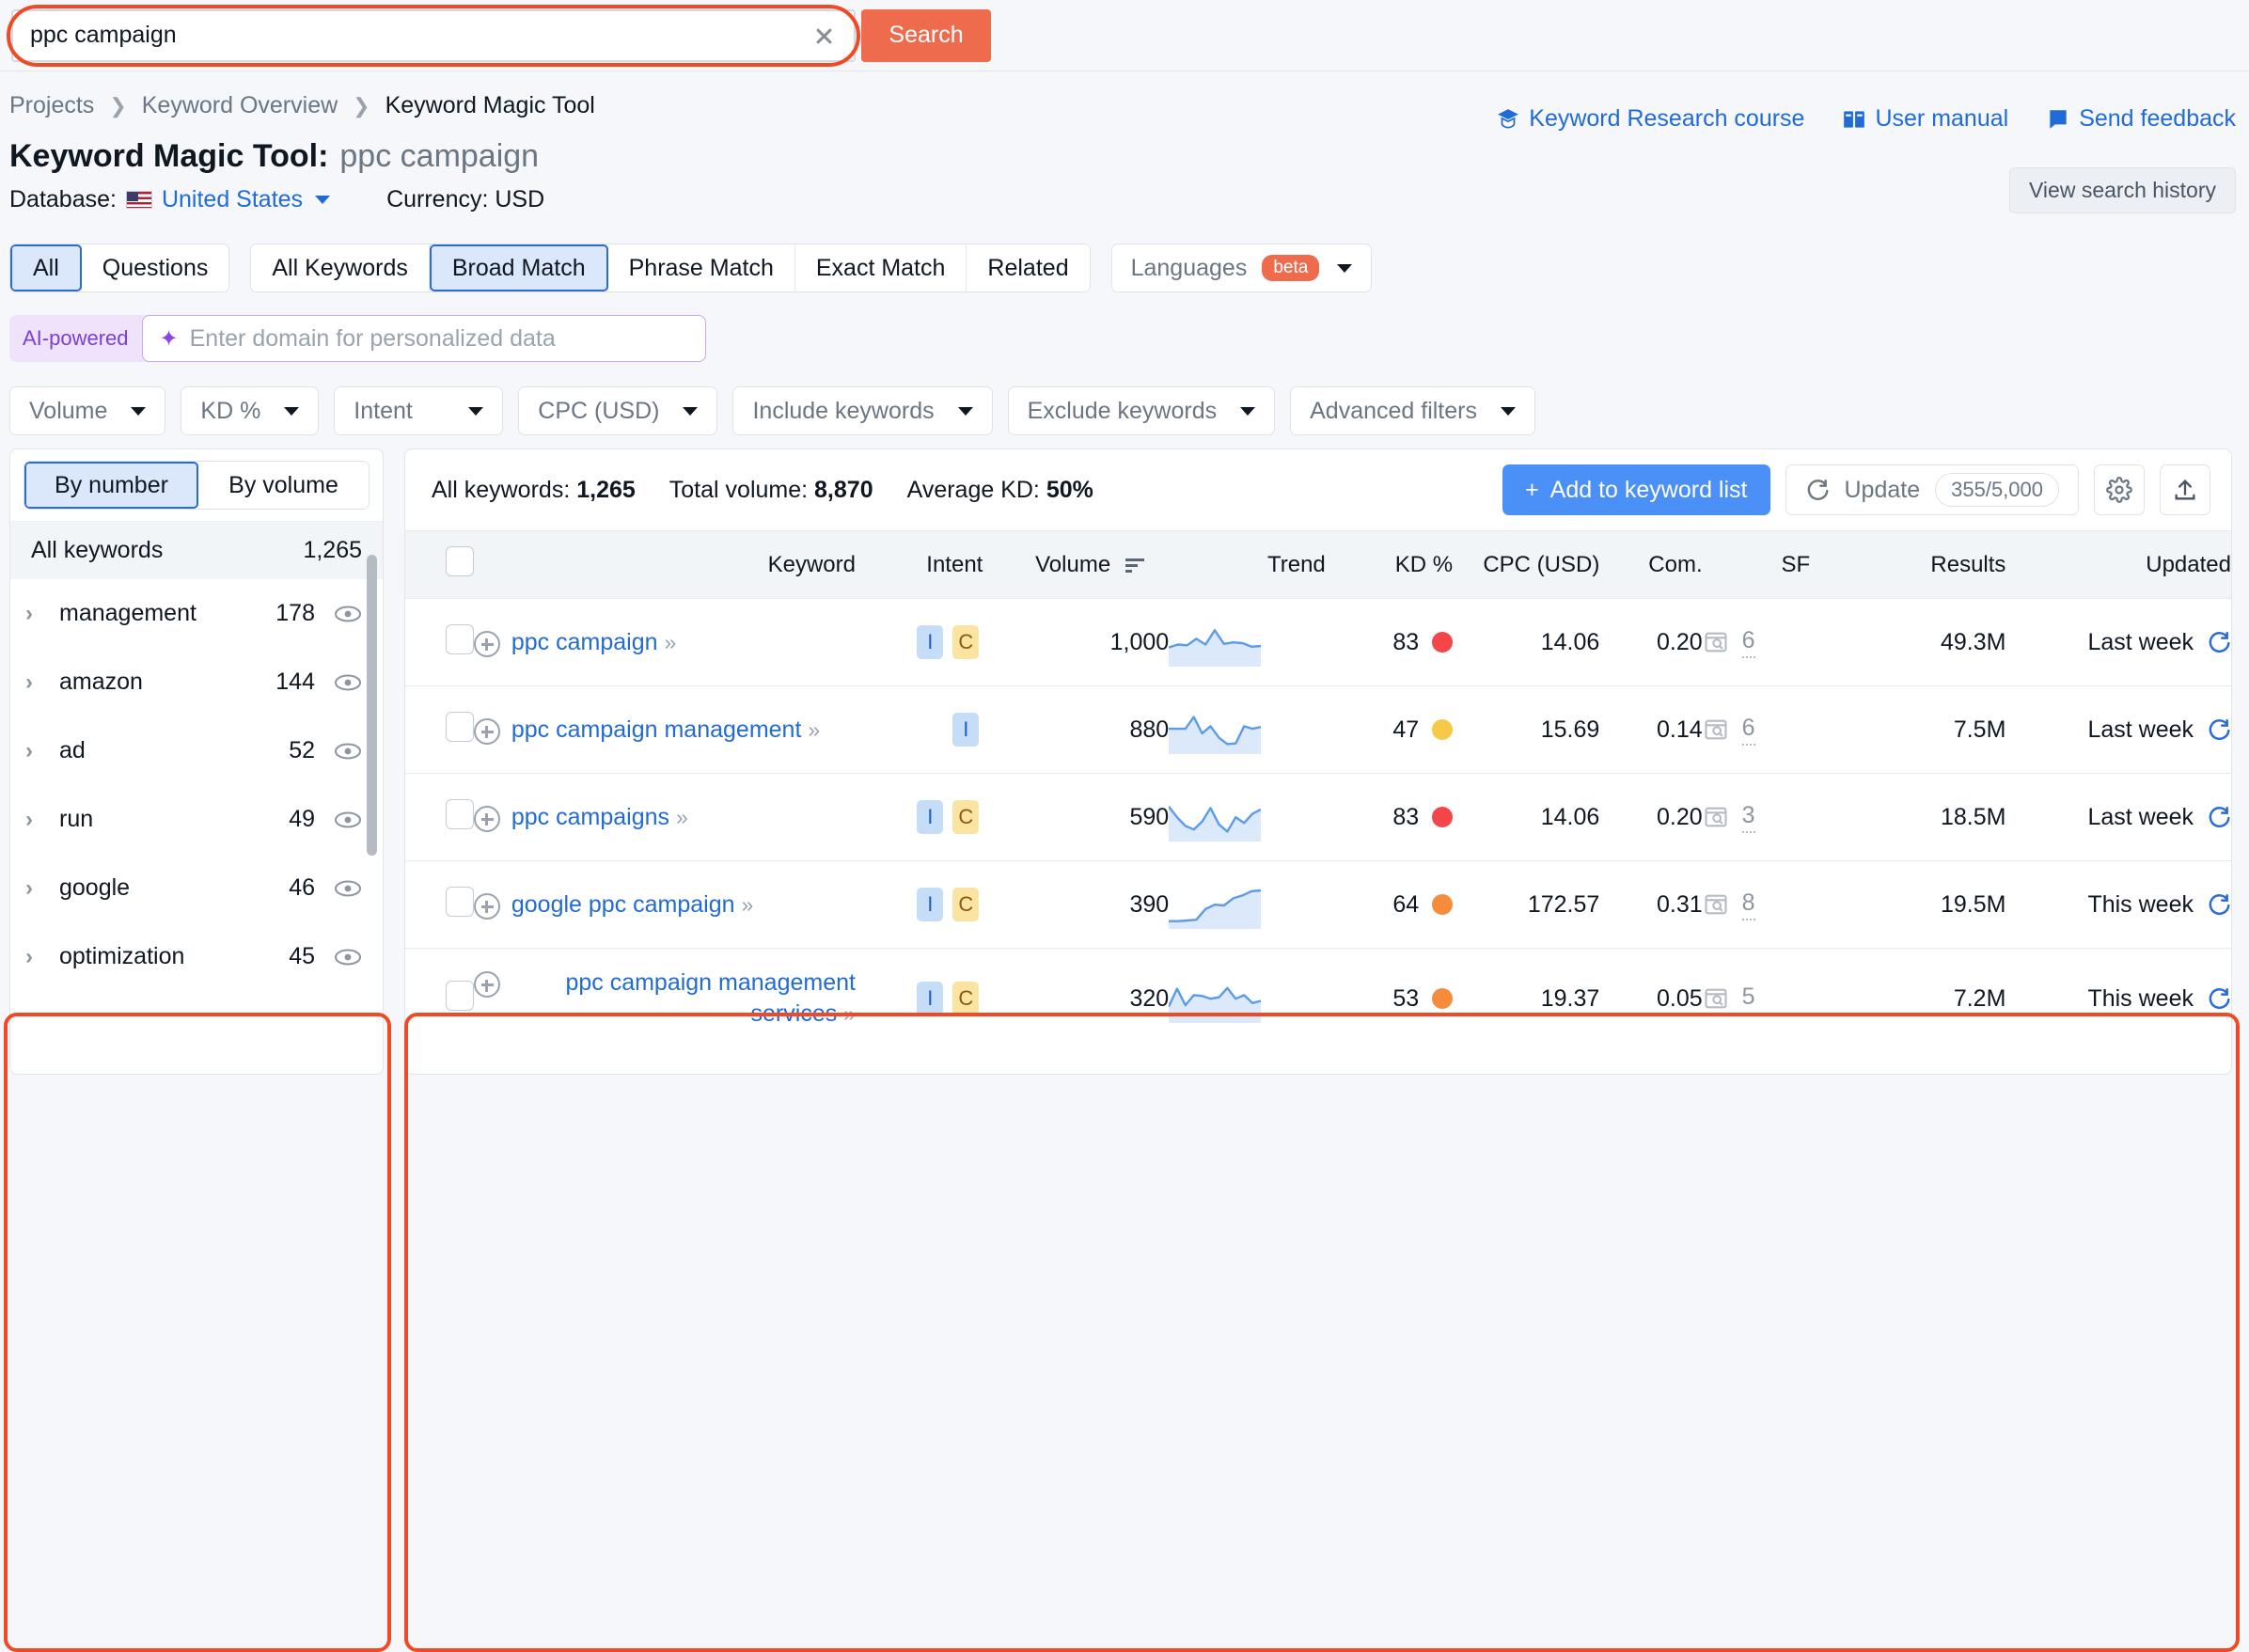  What do you see at coordinates (46, 268) in the screenshot?
I see `tab-all: All` at bounding box center [46, 268].